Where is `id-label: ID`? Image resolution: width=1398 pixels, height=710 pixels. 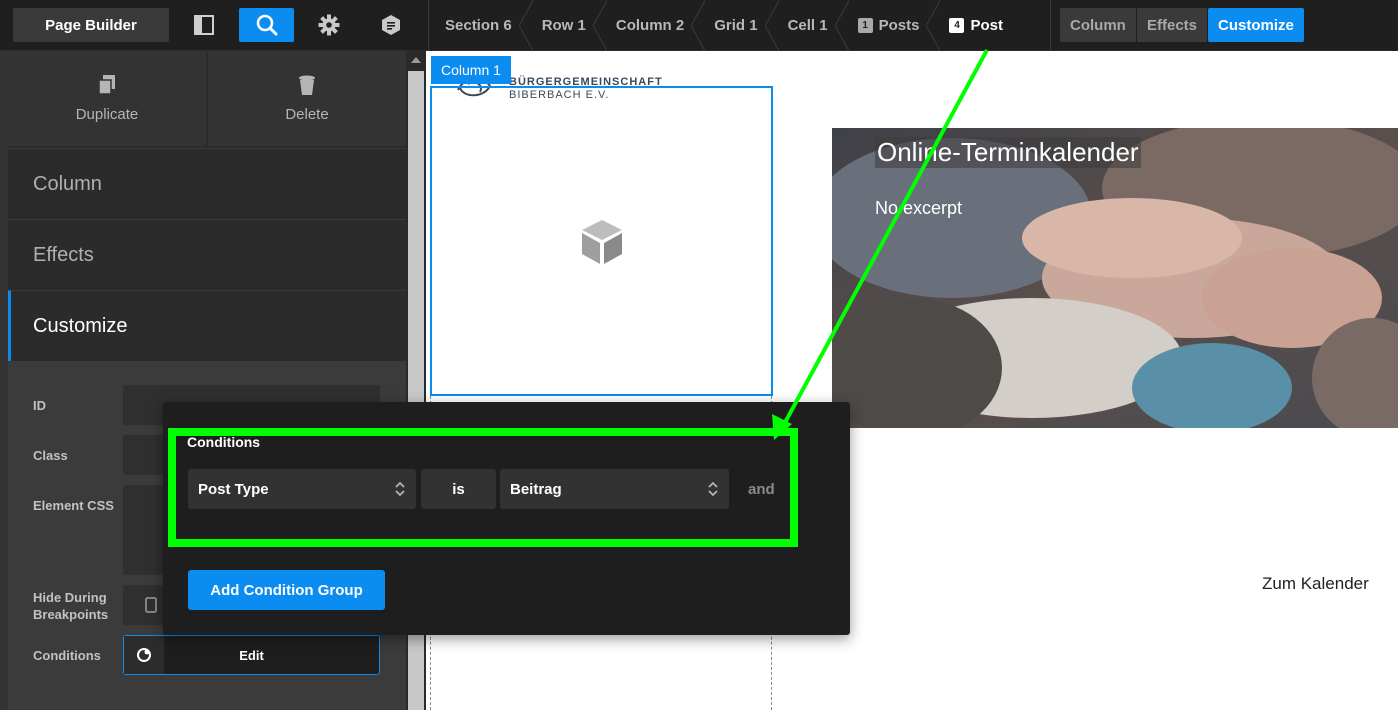 id-label: ID is located at coordinates (39, 405).